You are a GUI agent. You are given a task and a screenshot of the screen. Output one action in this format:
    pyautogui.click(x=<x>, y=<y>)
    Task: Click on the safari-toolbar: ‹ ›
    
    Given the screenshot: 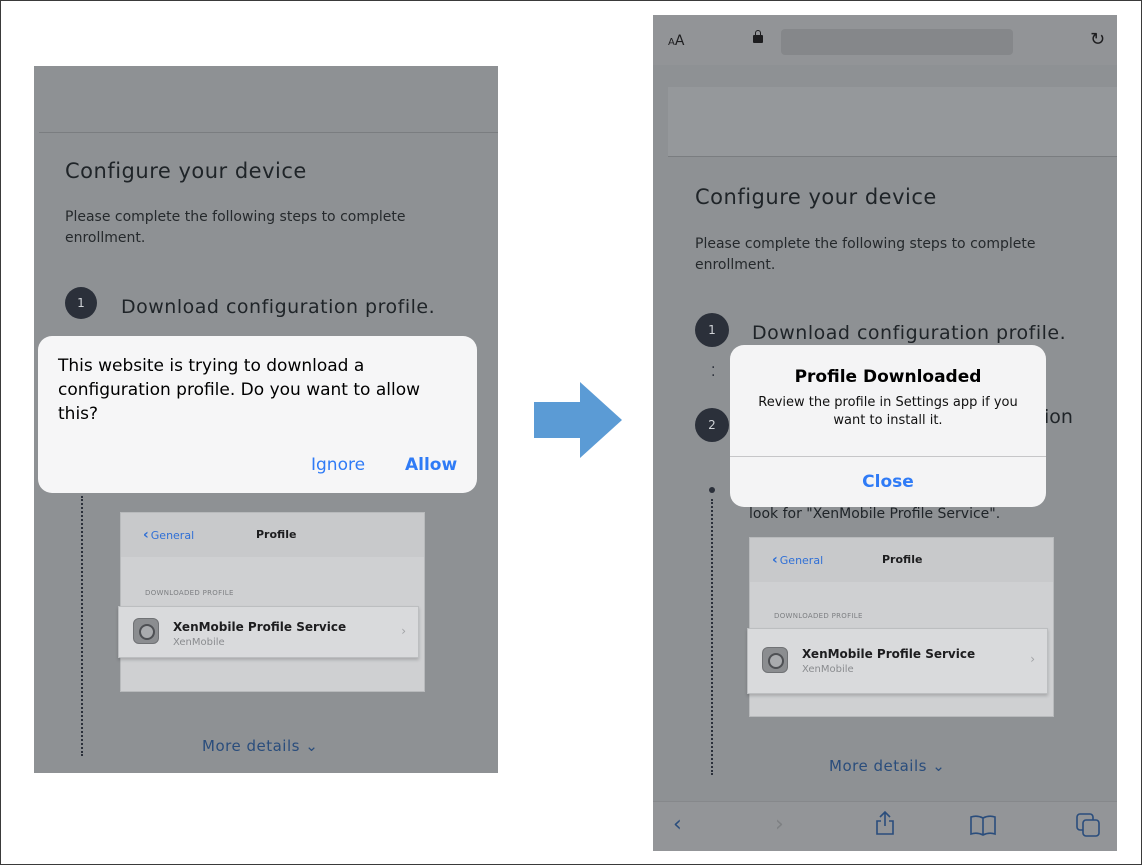 What is the action you would take?
    pyautogui.click(x=885, y=826)
    